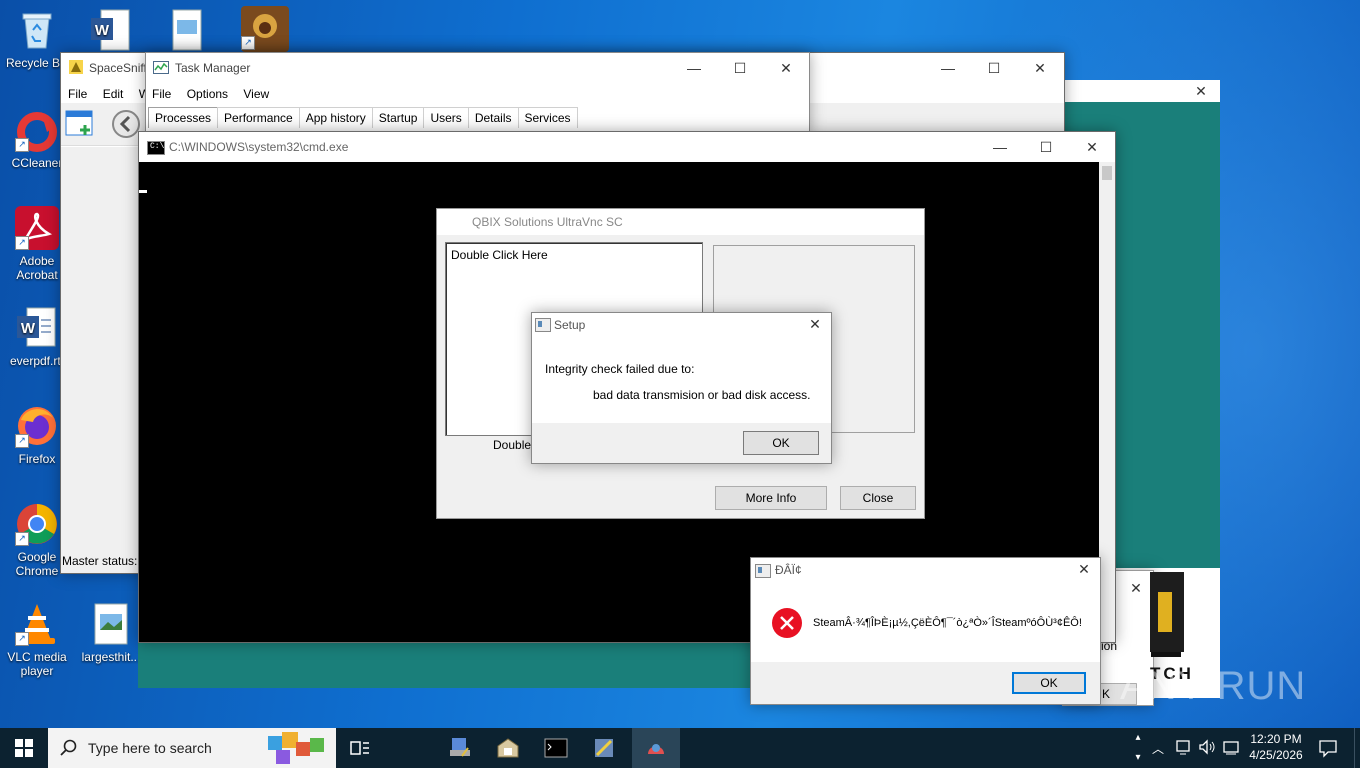  What do you see at coordinates (925, 571) in the screenshot?
I see `titlebar: ĐÂÏ¢ ✕` at bounding box center [925, 571].